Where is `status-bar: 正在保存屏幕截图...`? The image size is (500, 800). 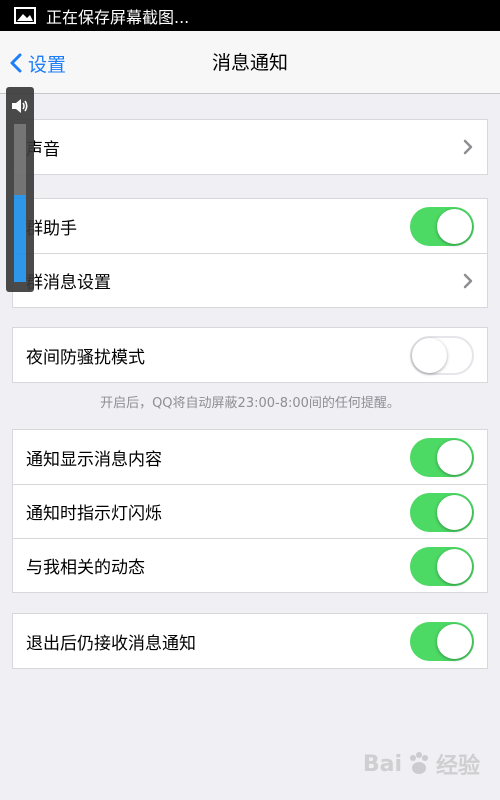 status-bar: 正在保存屏幕截图... is located at coordinates (250, 15).